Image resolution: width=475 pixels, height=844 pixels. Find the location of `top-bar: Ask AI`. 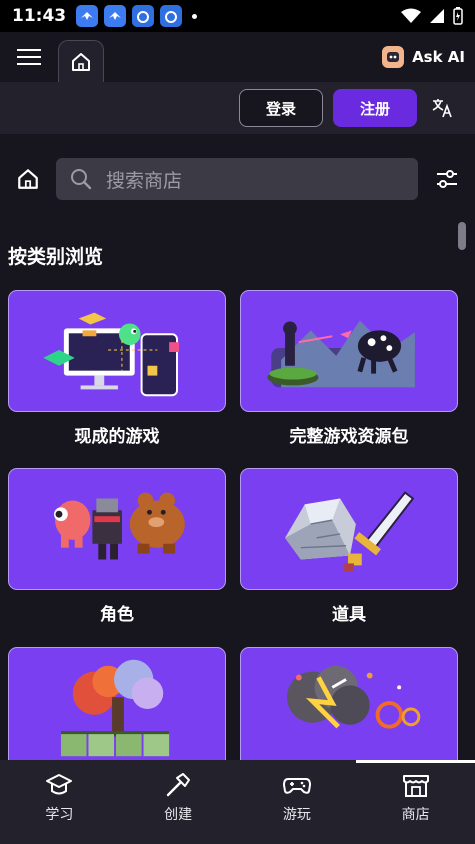

top-bar: Ask AI is located at coordinates (237, 57).